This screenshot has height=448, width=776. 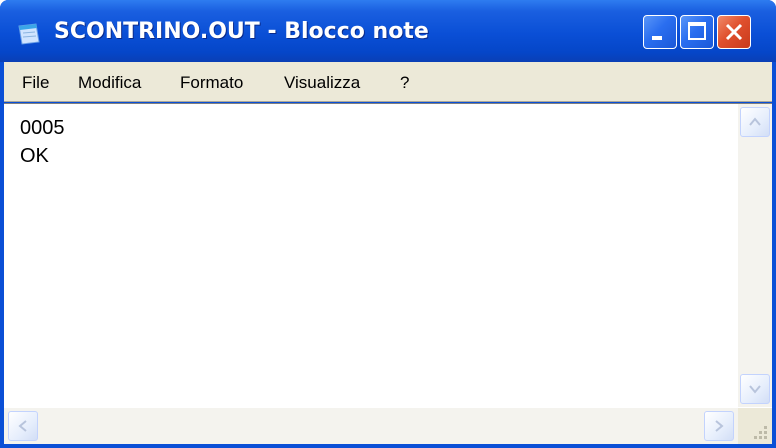 I want to click on chevron-left-icon, so click(x=22, y=426).